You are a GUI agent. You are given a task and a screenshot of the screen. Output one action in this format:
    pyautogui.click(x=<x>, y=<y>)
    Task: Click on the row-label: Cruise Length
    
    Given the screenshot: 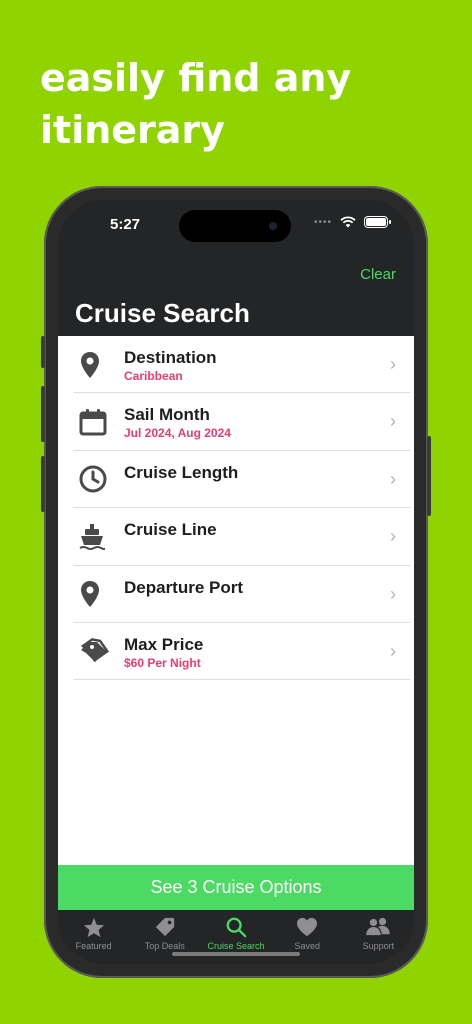 What is the action you would take?
    pyautogui.click(x=181, y=472)
    